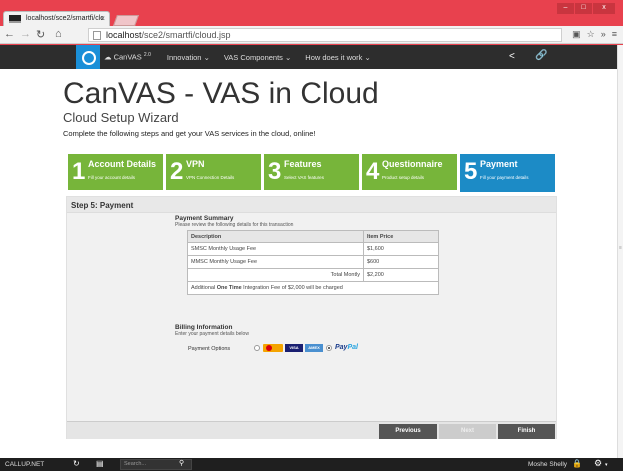  I want to click on table-row: MMSC Monthly Usage Fee $600, so click(313, 262).